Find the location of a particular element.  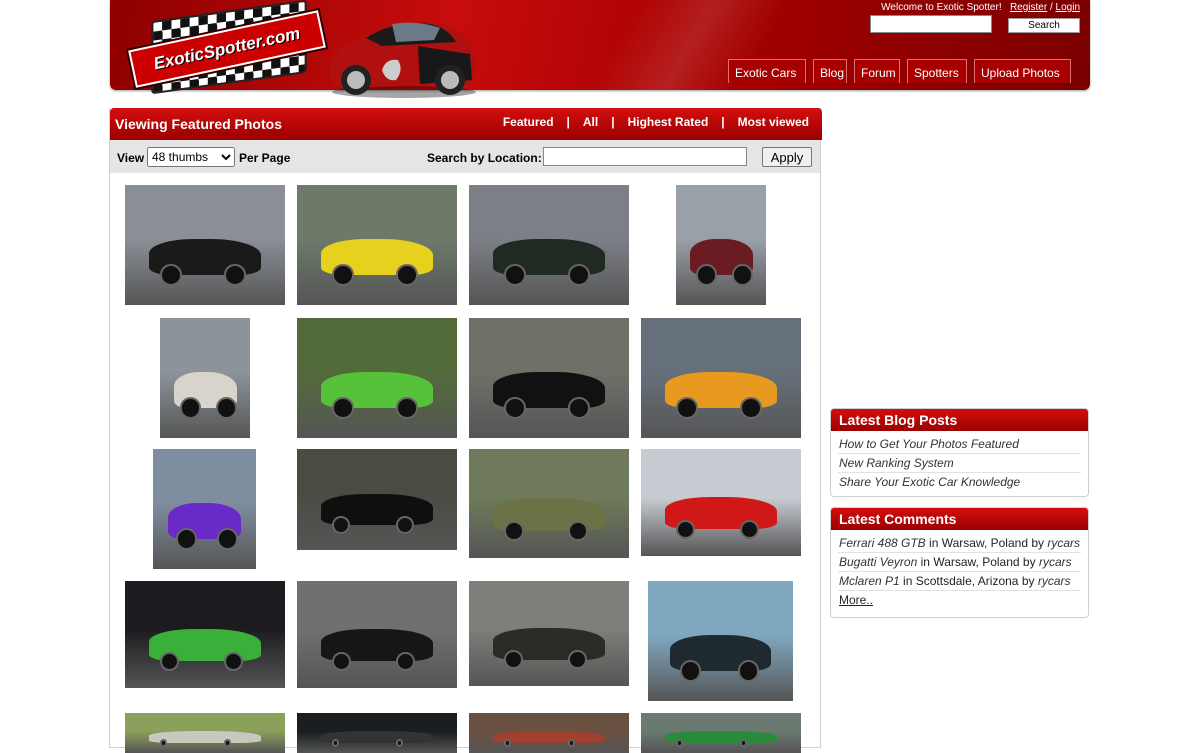

blog-post-item: How to Get Your Photos Featured is located at coordinates (959, 444).